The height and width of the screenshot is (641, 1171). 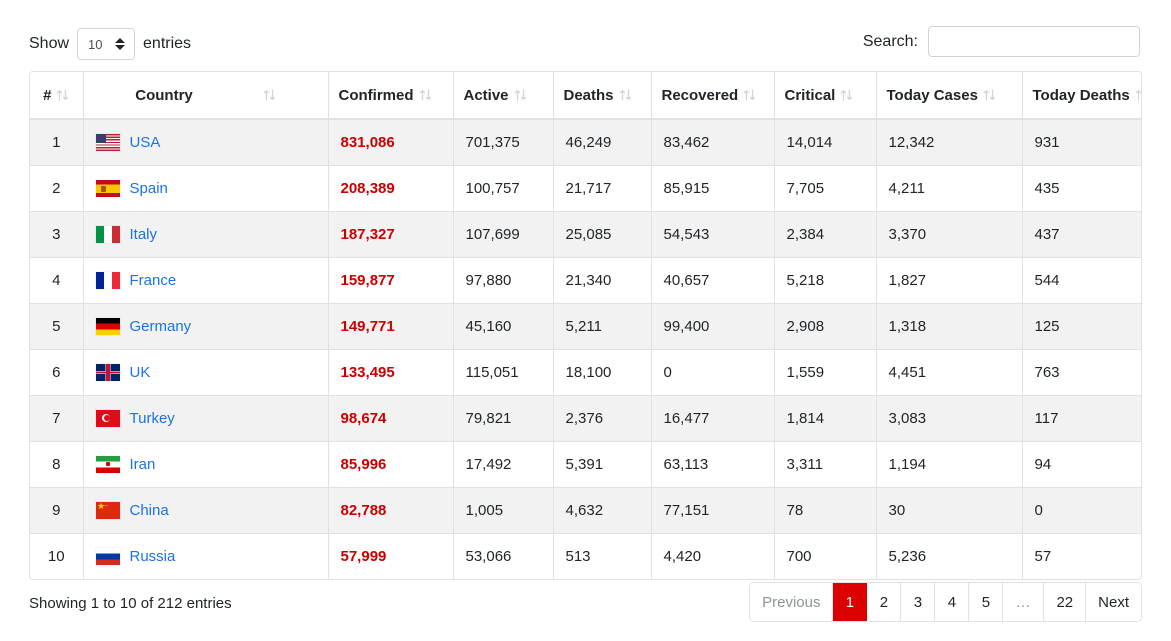 I want to click on cell-country: USA, so click(x=206, y=142).